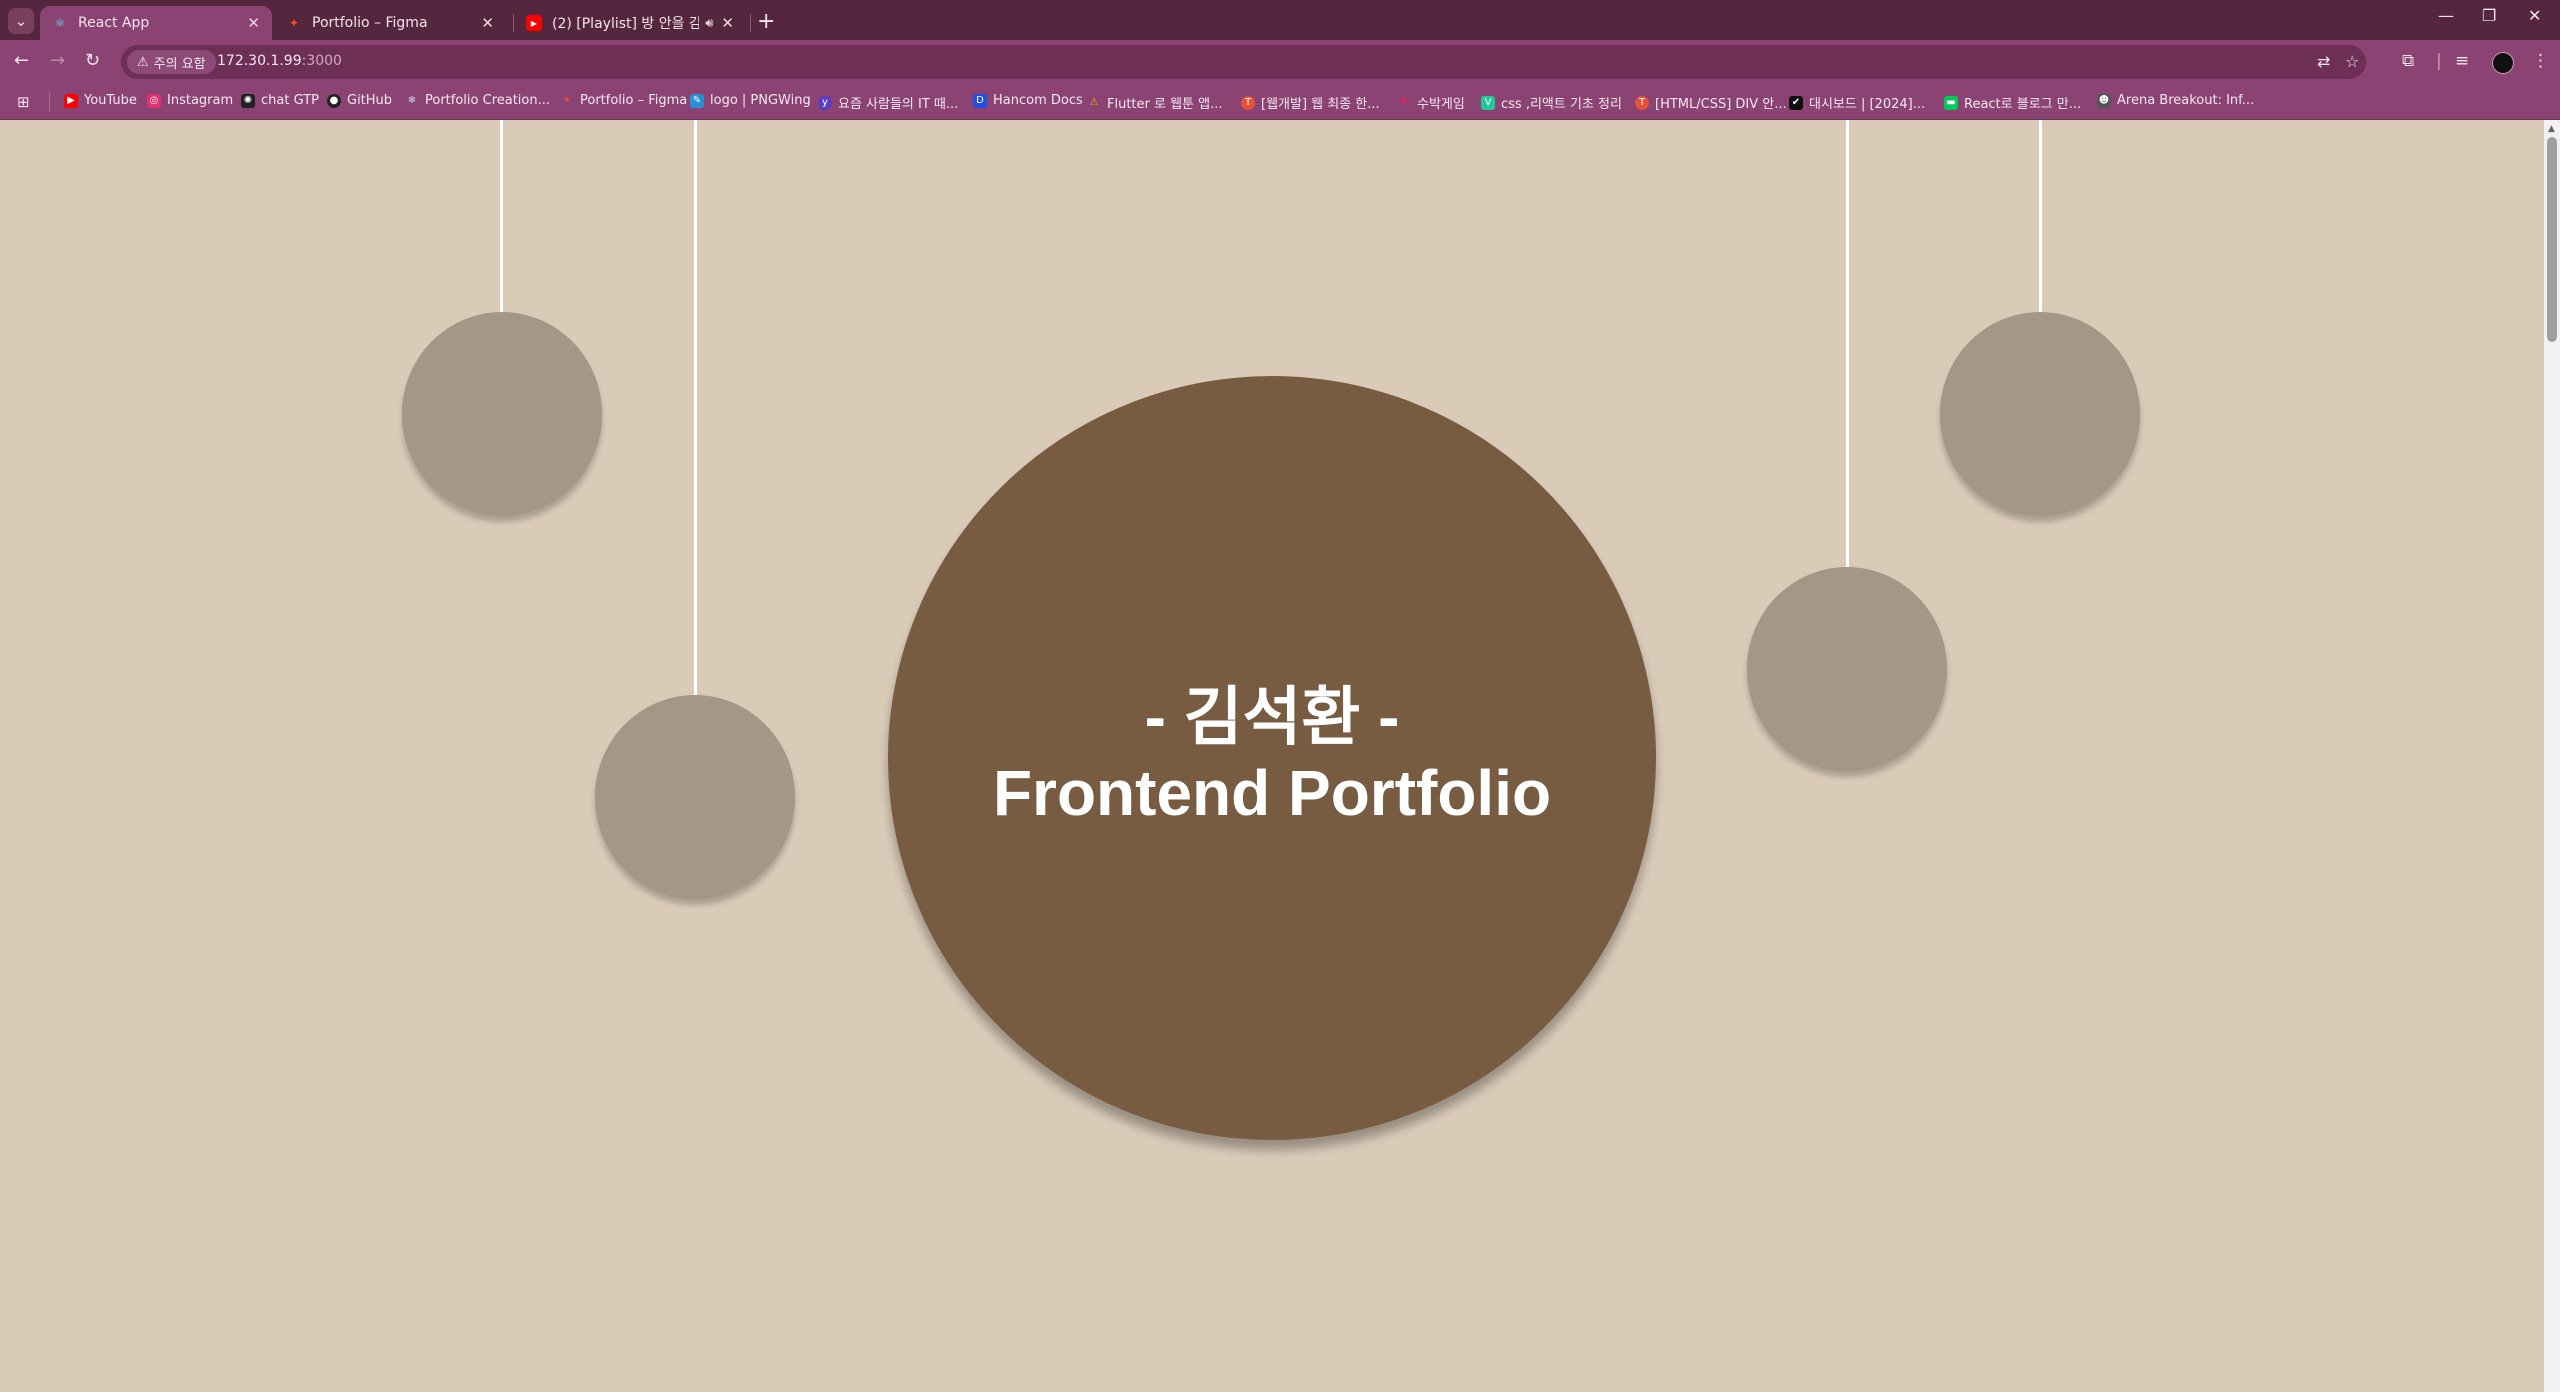 This screenshot has width=2560, height=1392. What do you see at coordinates (23, 102) in the screenshot?
I see `apps-grid-icon: ⊞` at bounding box center [23, 102].